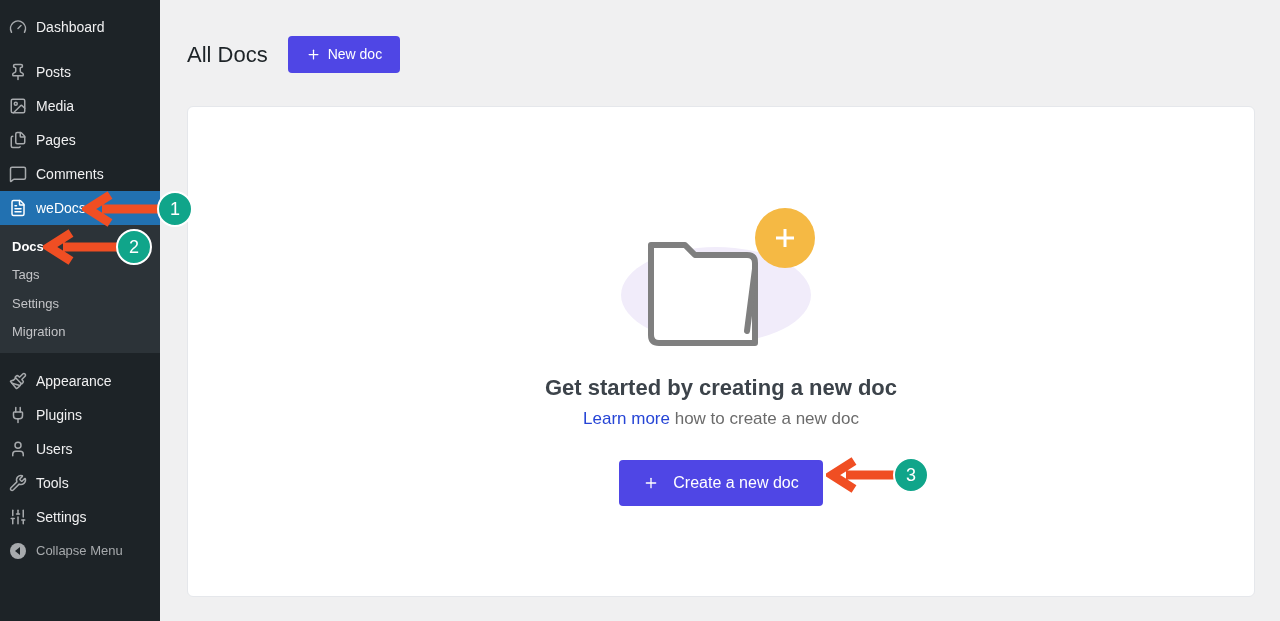 This screenshot has width=1280, height=621. I want to click on new-doc-button: New doc, so click(344, 54).